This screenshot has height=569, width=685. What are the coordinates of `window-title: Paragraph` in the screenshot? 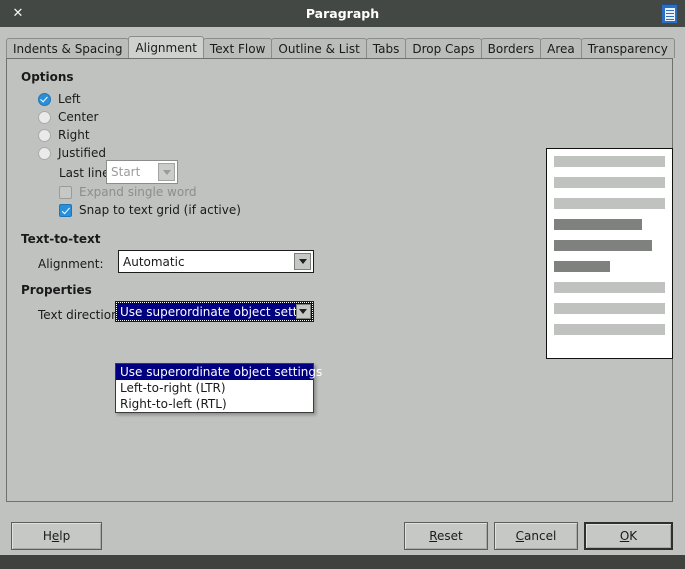 It's located at (342, 13).